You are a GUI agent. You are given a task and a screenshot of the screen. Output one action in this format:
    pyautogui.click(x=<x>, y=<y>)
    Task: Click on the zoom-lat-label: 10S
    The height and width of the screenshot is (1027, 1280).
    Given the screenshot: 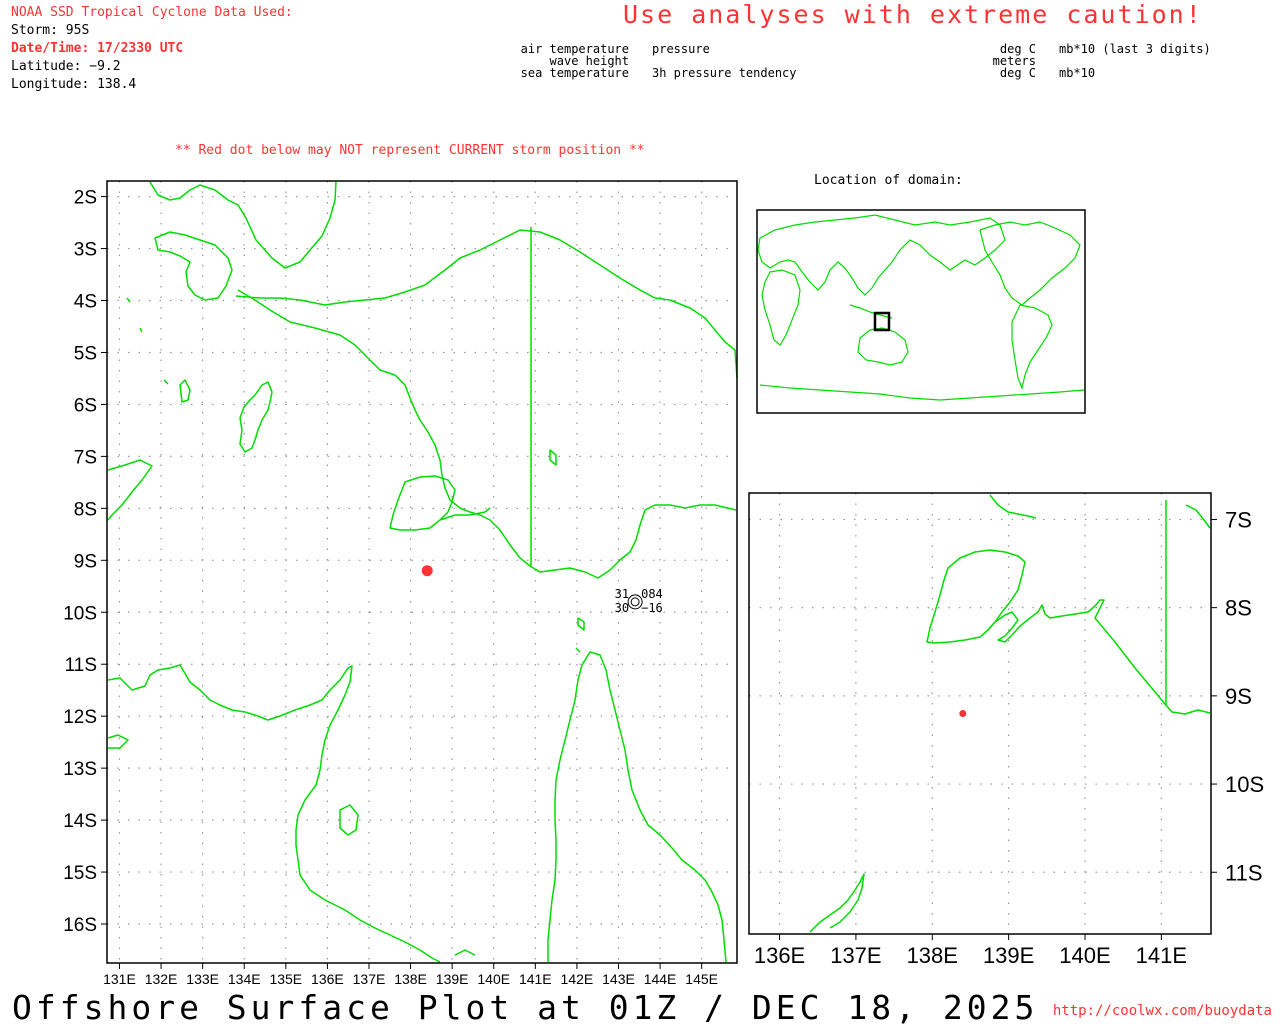 What is the action you would take?
    pyautogui.click(x=1244, y=784)
    